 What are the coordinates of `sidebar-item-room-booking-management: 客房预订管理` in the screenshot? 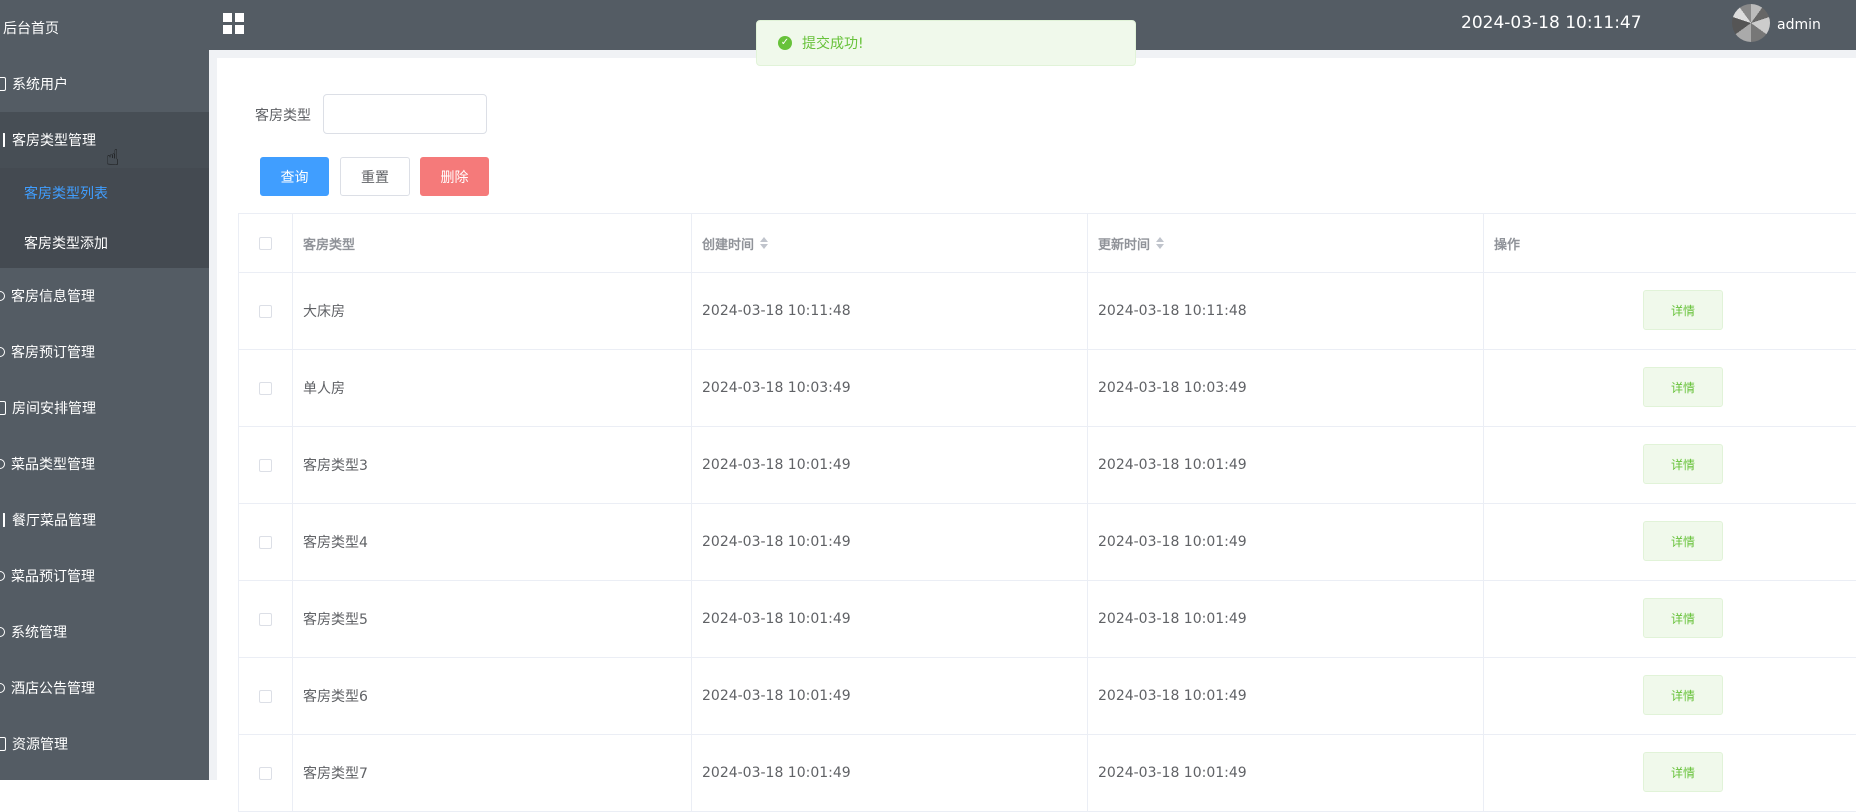 It's located at (104, 352).